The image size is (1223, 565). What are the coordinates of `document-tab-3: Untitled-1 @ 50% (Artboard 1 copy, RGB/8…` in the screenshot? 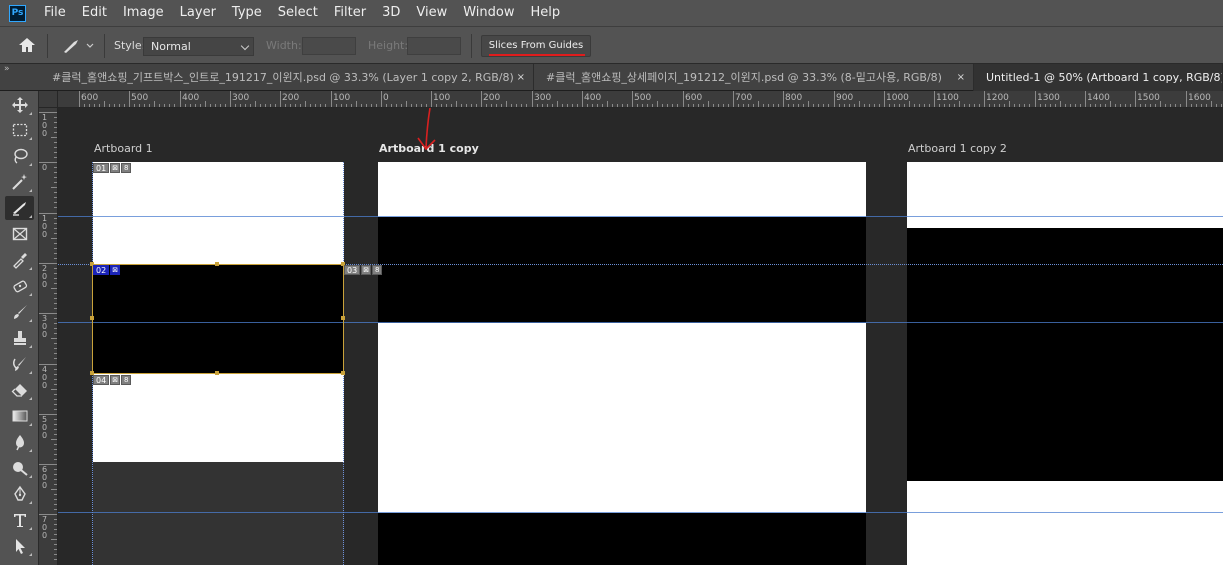 It's located at (1098, 77).